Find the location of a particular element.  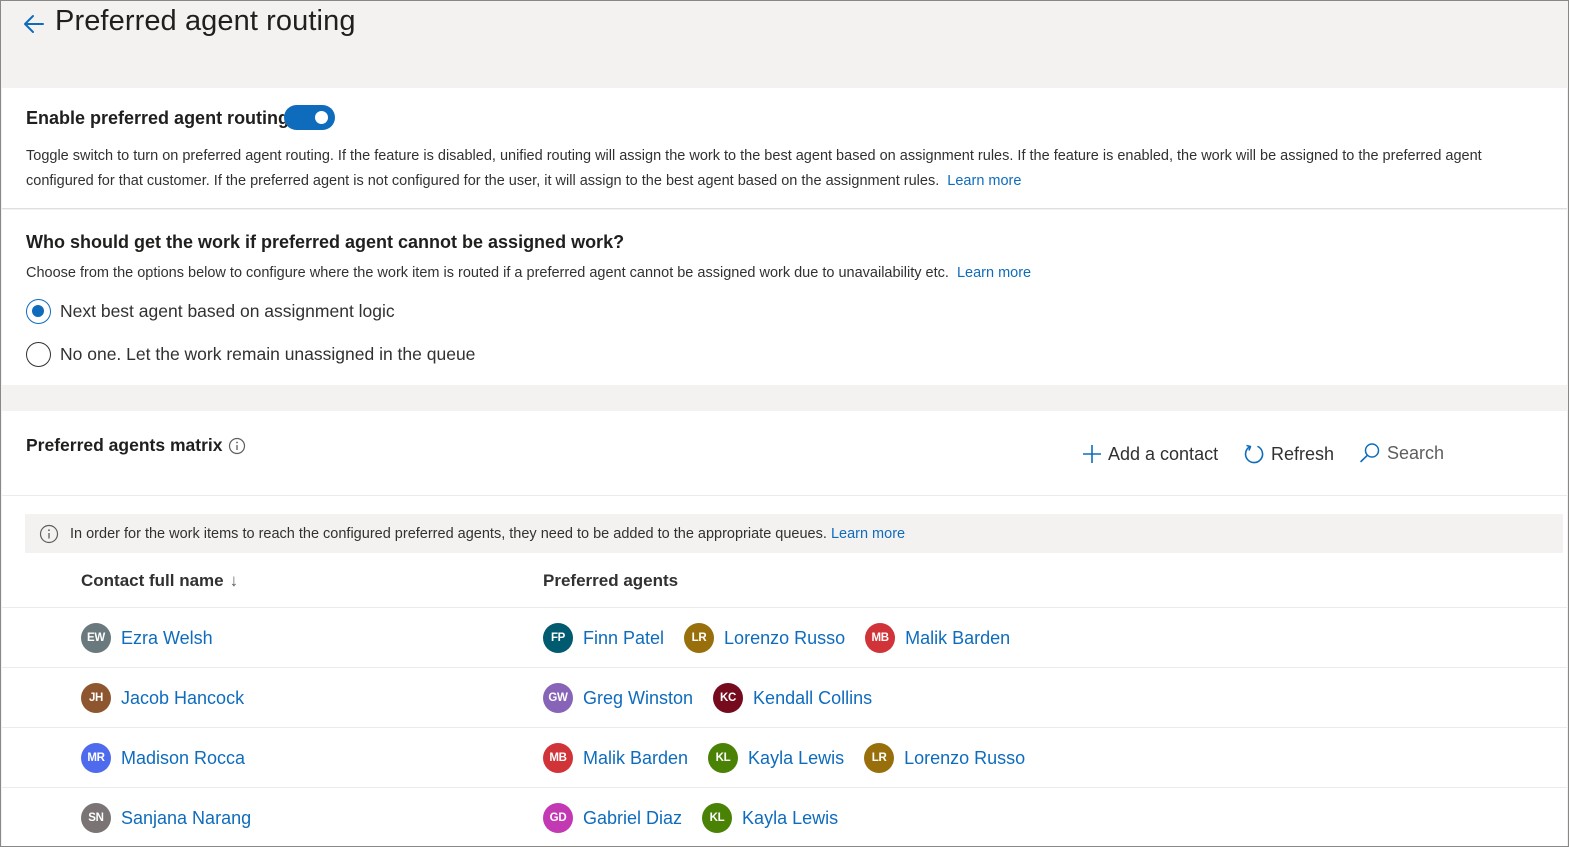

matrix-title: Preferred agents matrix is located at coordinates (136, 445).